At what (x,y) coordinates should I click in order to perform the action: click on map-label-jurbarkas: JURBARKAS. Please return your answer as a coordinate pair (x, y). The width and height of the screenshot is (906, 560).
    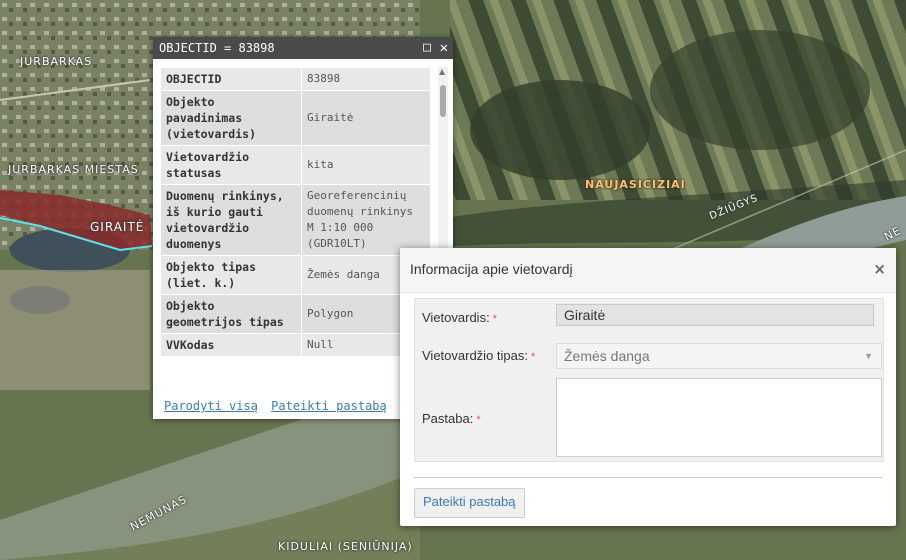
    Looking at the image, I should click on (56, 61).